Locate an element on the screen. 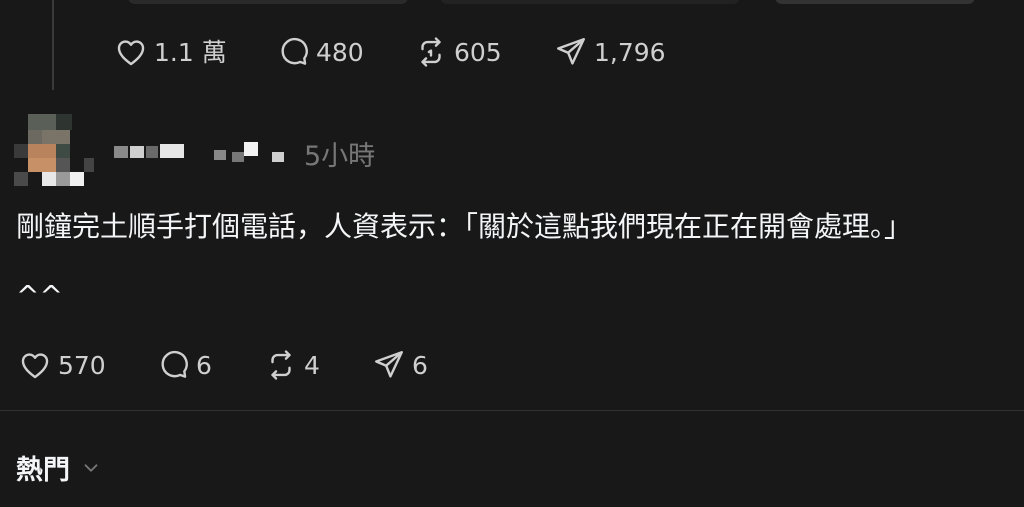 The width and height of the screenshot is (1024, 507). sort-dropdown: 熱門 is located at coordinates (59, 467).